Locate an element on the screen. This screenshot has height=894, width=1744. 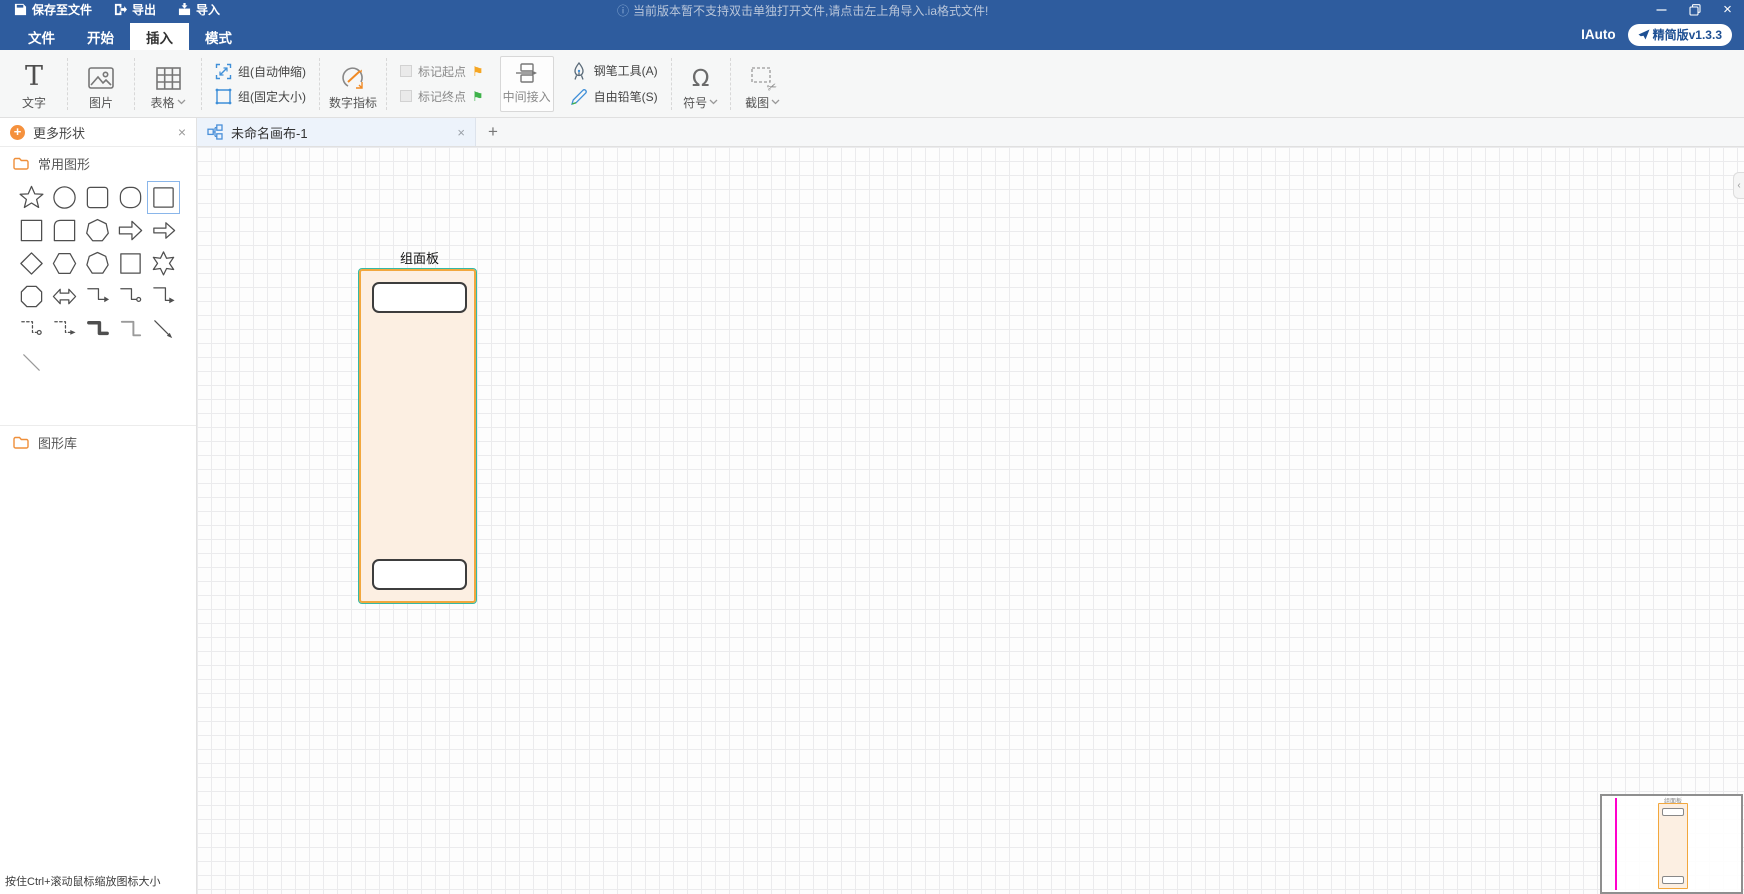
shape-squircle is located at coordinates (130, 197).